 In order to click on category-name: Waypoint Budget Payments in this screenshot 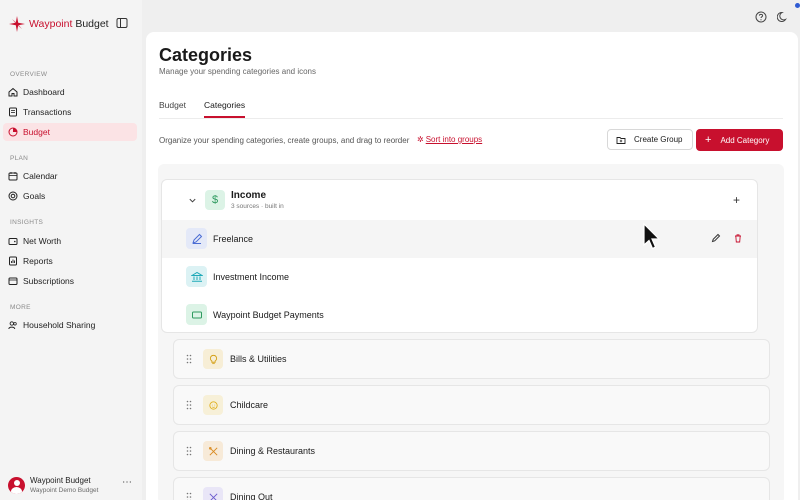, I will do `click(268, 315)`.